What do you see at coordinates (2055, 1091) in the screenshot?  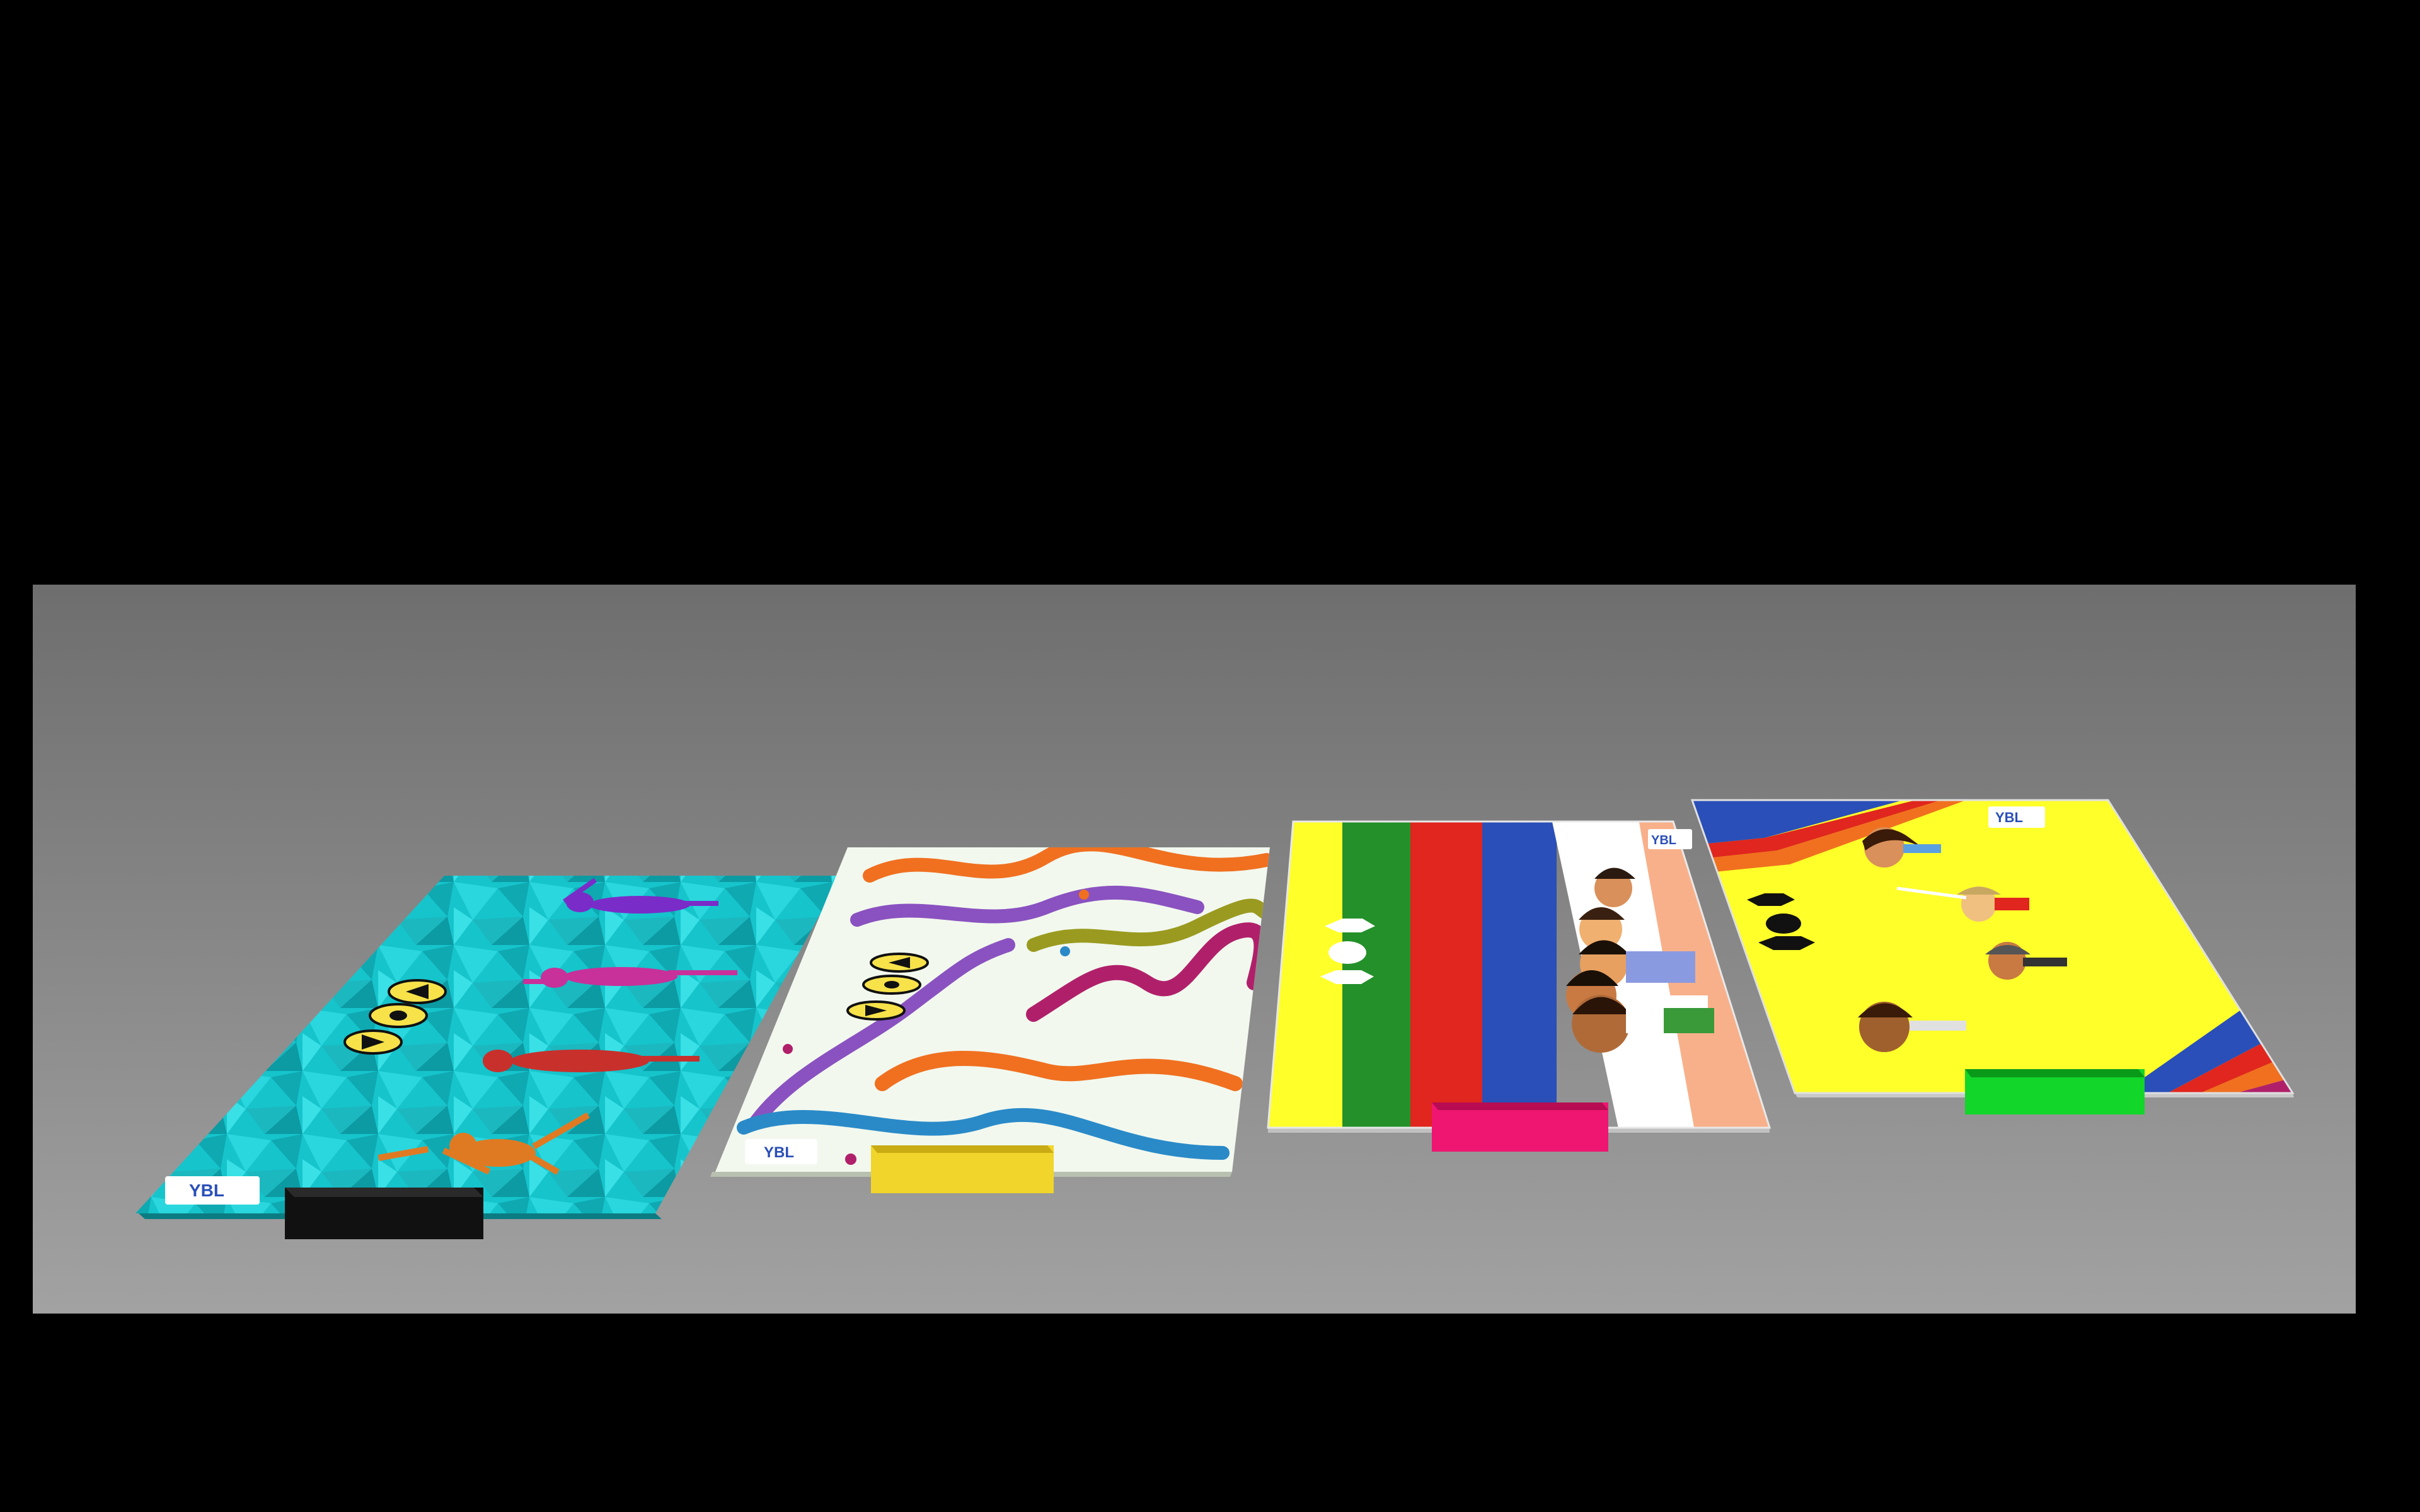 I see `mat-handle-green` at bounding box center [2055, 1091].